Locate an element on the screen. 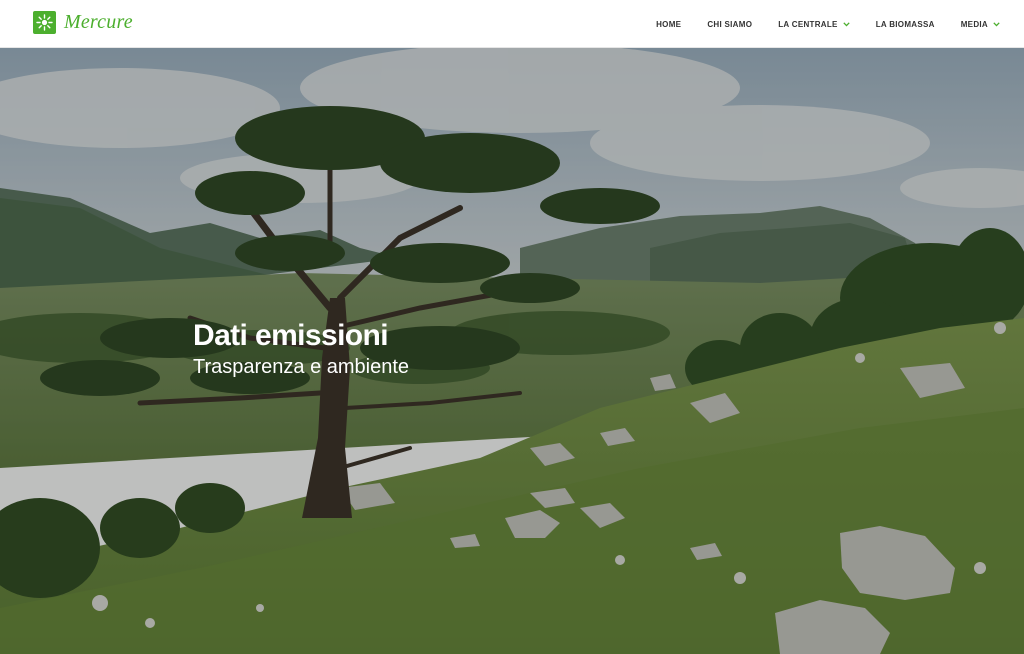 The height and width of the screenshot is (654, 1024). hero-text-block: Dati emissioni Trasparenza e ambiente is located at coordinates (301, 350).